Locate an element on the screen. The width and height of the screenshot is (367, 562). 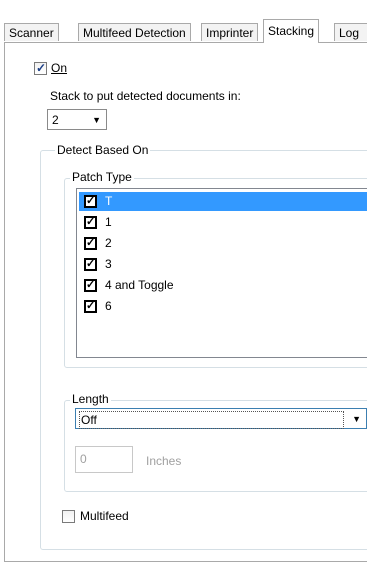
tab-imprinter: Imprinter is located at coordinates (230, 32).